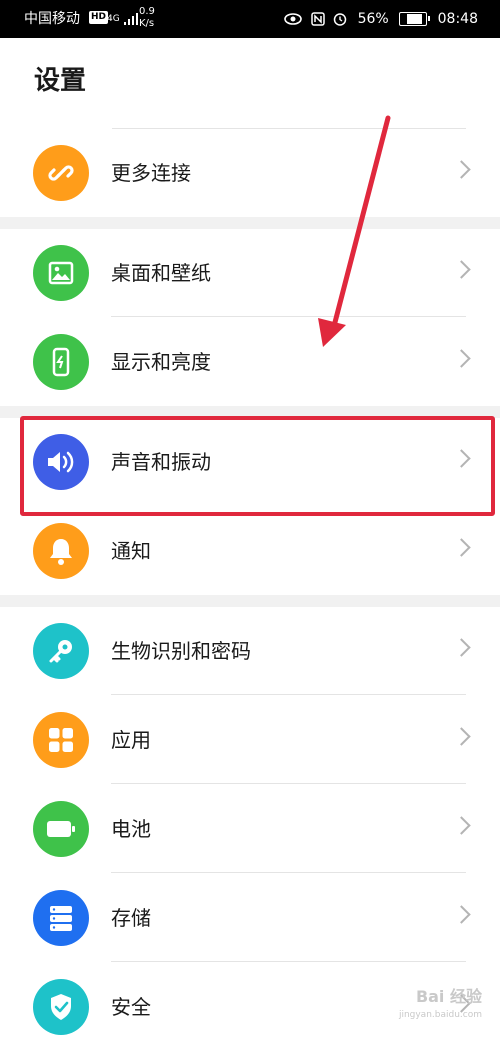 This screenshot has width=500, height=1051. What do you see at coordinates (440, 1015) in the screenshot?
I see `watermark-subtext: jingyan.baidu.com` at bounding box center [440, 1015].